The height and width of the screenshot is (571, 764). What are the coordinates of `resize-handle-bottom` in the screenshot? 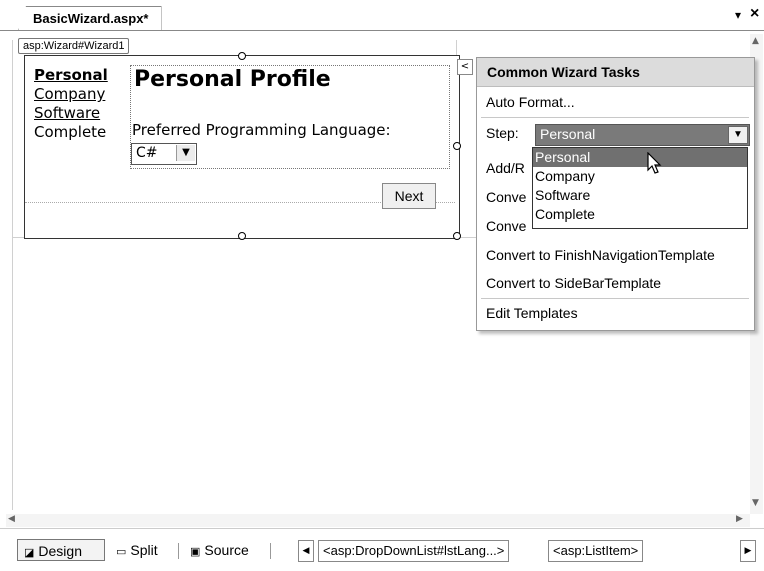 It's located at (242, 236).